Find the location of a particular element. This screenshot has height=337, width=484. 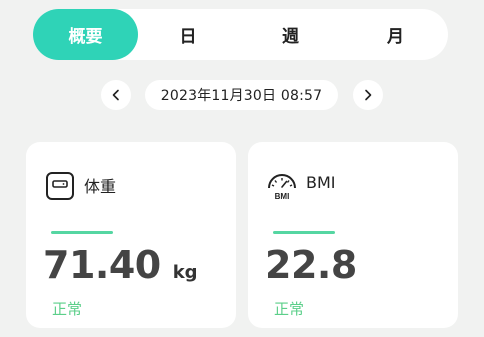

date-display: 2023年11月30日 08:57 is located at coordinates (241, 95).